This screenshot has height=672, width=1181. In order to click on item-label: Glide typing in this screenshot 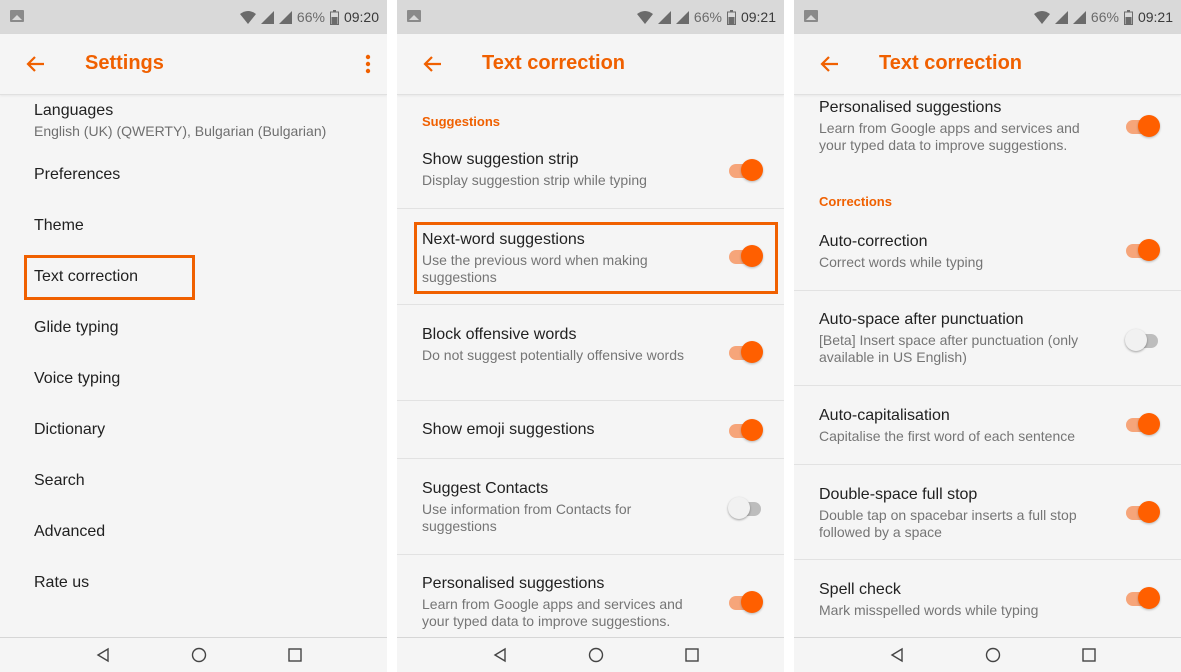, I will do `click(76, 327)`.